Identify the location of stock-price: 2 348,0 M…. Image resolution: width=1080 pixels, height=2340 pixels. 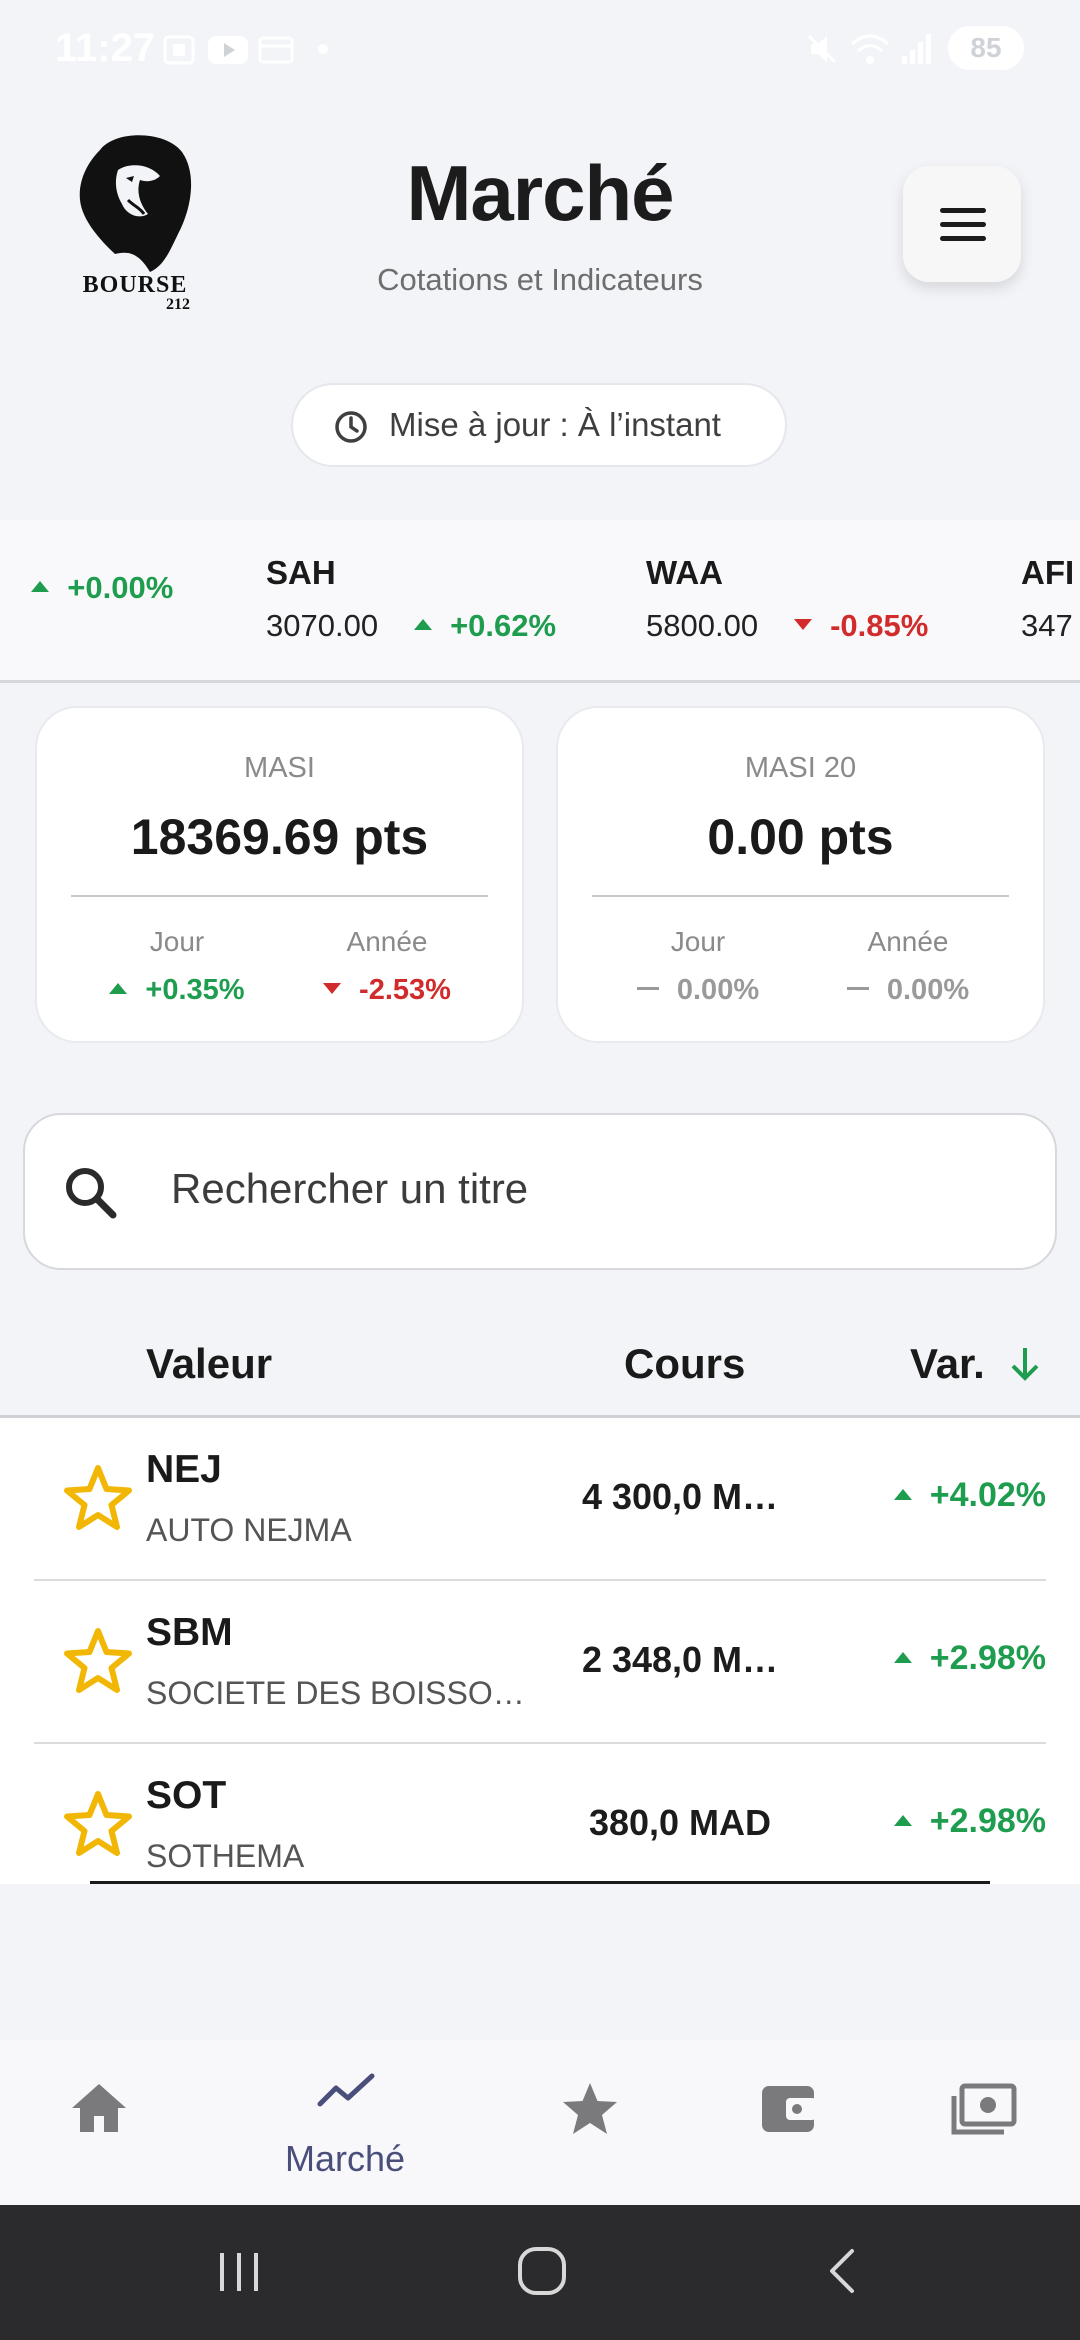
(680, 1659).